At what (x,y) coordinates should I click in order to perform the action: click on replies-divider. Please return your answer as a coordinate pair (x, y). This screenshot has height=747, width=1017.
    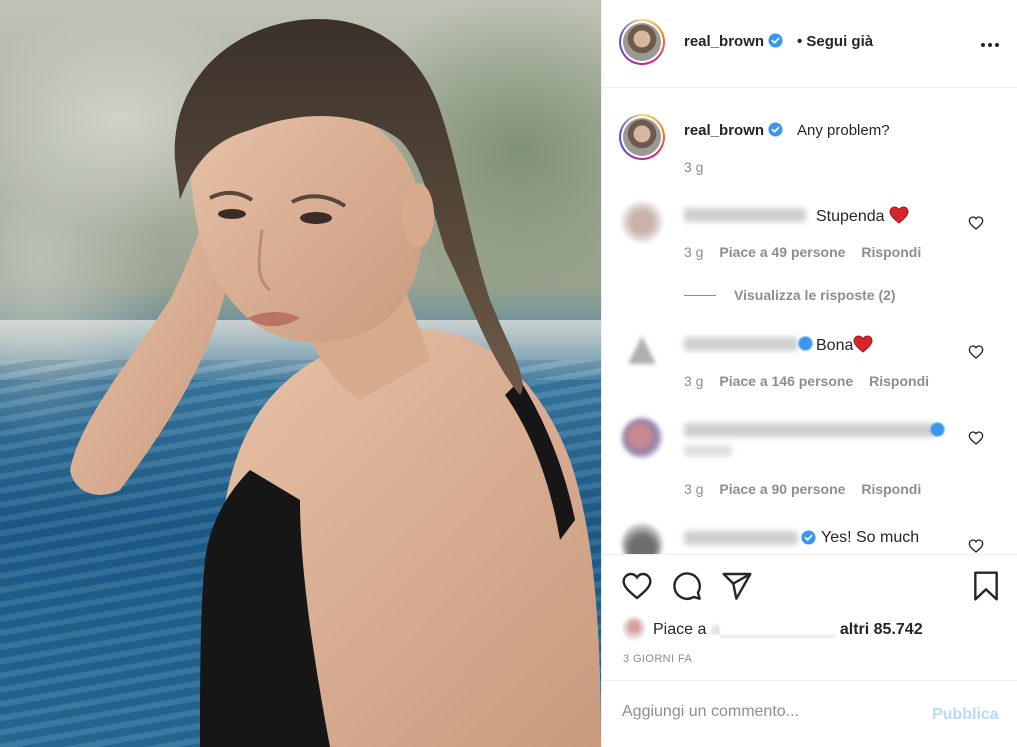
    Looking at the image, I should click on (700, 295).